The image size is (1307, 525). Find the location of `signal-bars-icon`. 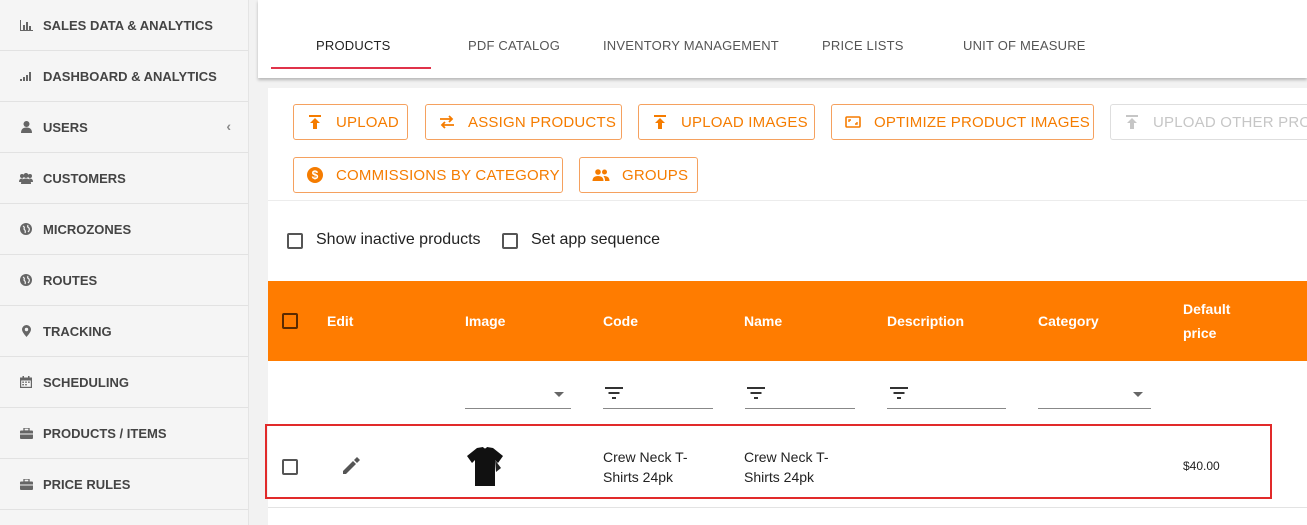

signal-bars-icon is located at coordinates (26, 76).